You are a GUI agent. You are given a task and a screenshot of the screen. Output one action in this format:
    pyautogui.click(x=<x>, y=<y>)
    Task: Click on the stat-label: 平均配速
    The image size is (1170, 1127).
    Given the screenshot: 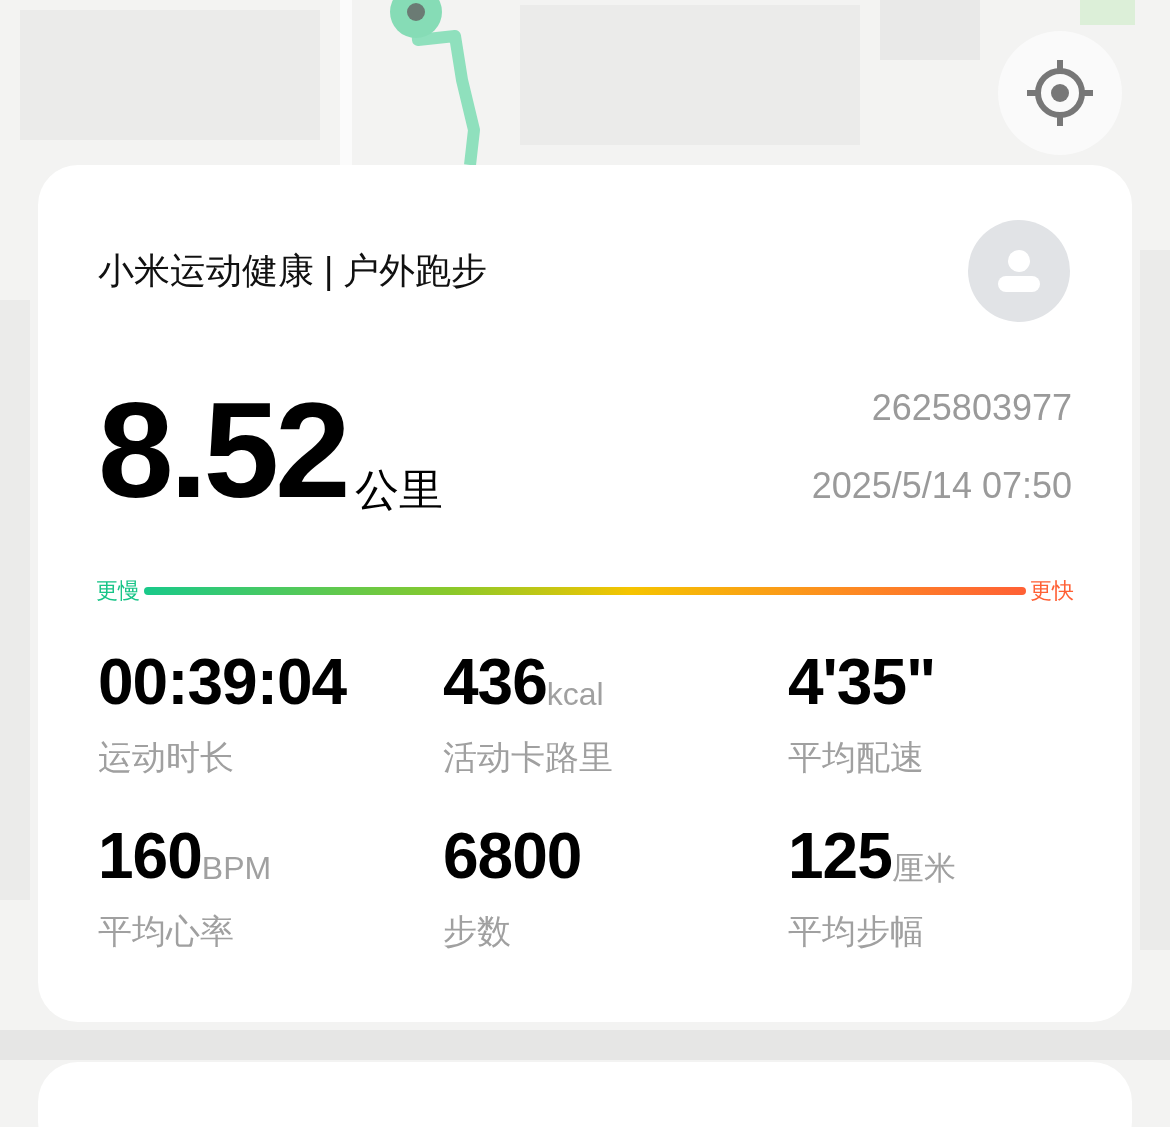 What is the action you would take?
    pyautogui.click(x=856, y=757)
    